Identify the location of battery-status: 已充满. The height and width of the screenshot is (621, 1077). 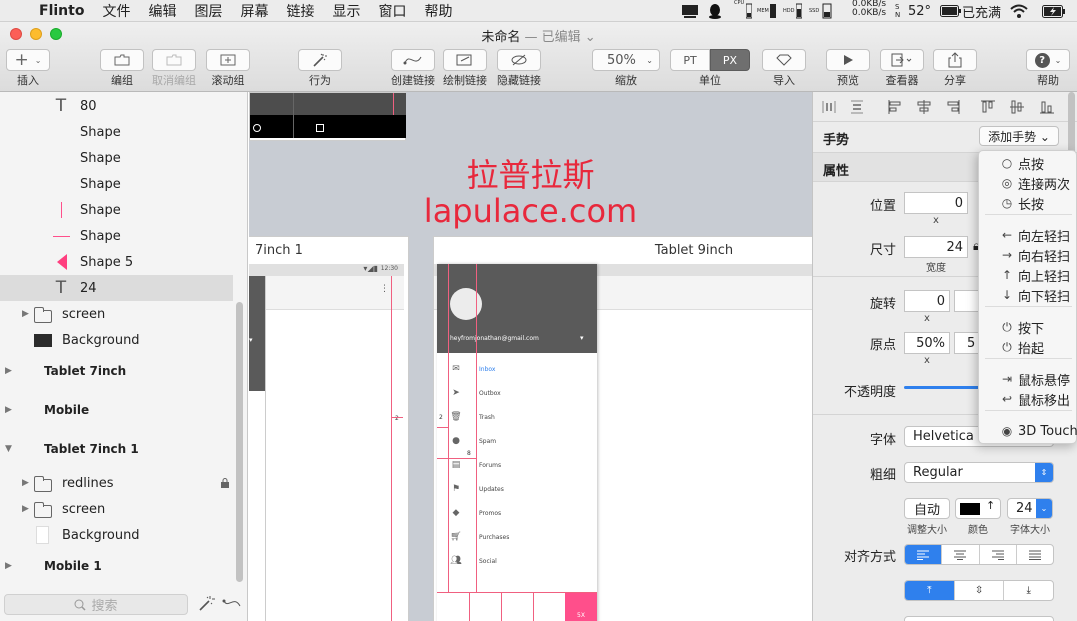
(981, 11).